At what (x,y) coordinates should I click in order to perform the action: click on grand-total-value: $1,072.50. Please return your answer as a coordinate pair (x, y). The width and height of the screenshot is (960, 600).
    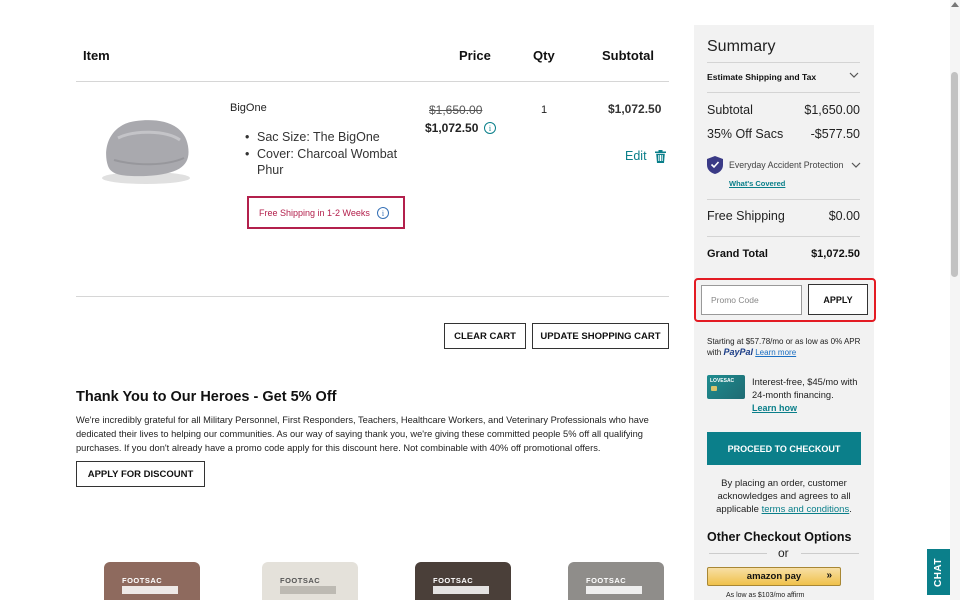
    Looking at the image, I should click on (835, 254).